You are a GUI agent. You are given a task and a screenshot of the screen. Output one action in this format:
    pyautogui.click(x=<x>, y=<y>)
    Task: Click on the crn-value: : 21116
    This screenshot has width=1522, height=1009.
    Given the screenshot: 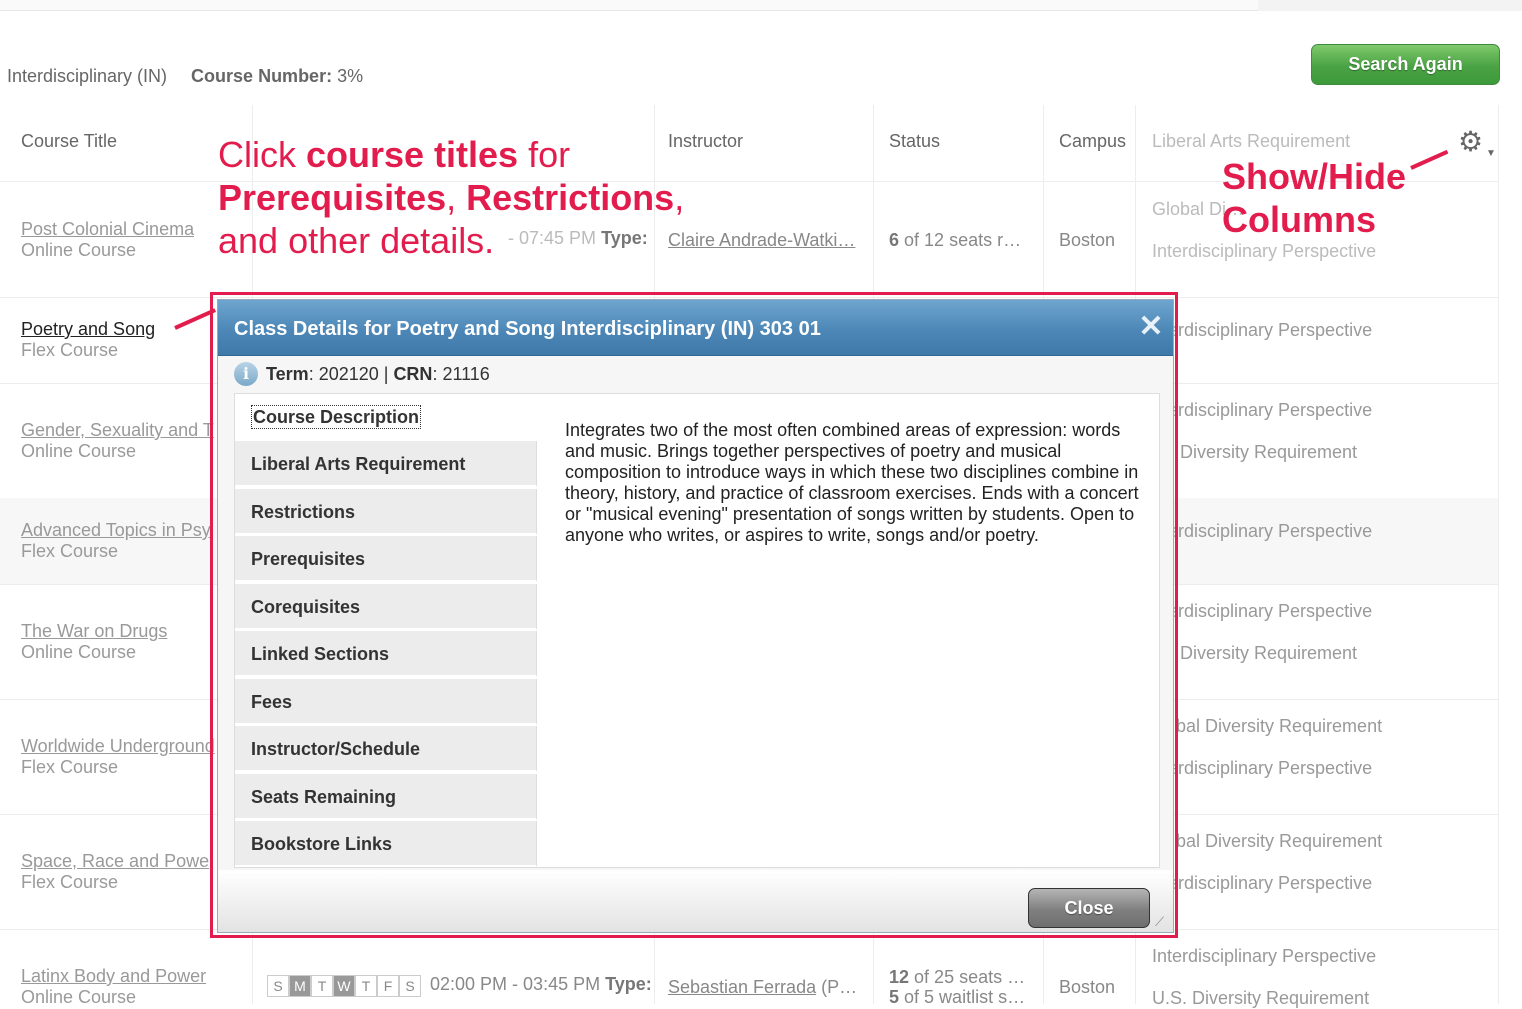 What is the action you would take?
    pyautogui.click(x=461, y=373)
    